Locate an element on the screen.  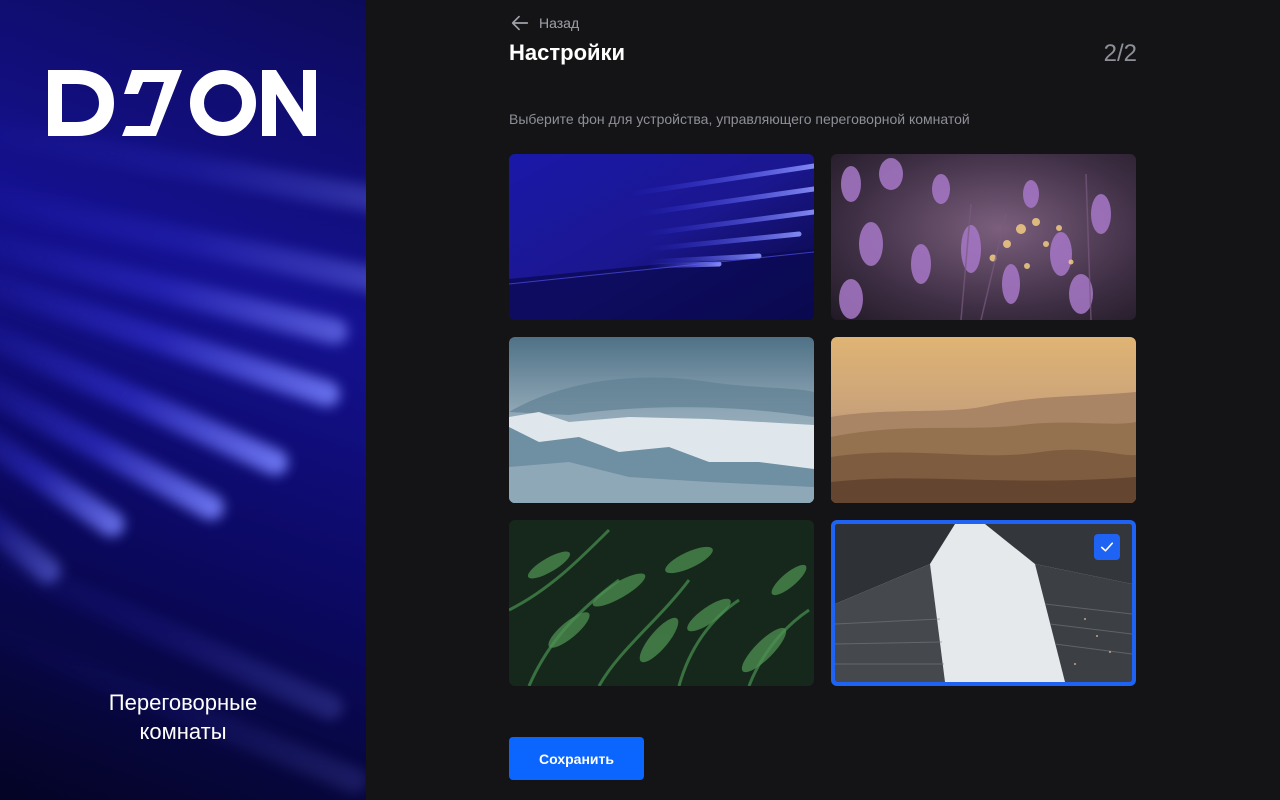
background-option-blue-abstract is located at coordinates (661, 237).